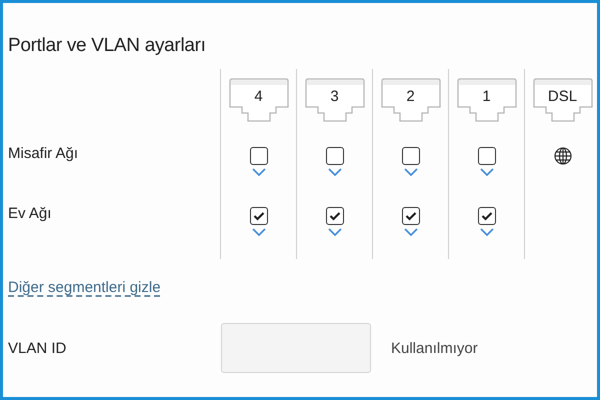  Describe the element at coordinates (30, 214) in the screenshot. I see `network-label: Ev Ağı` at that location.